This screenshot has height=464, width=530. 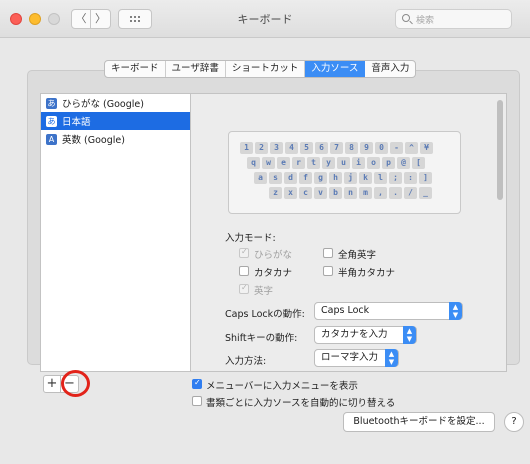 I want to click on keyboard-key: i, so click(x=358, y=163).